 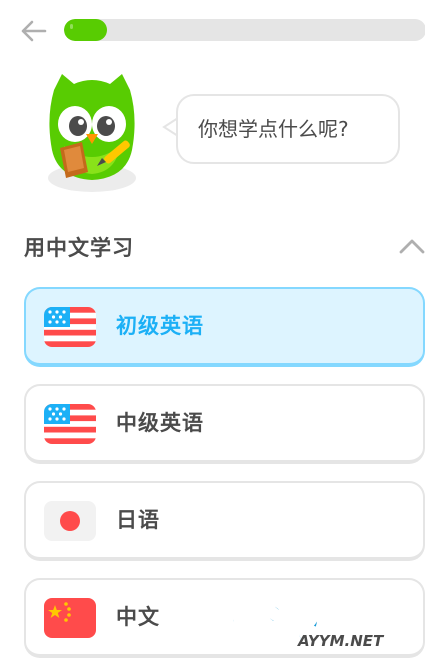 What do you see at coordinates (224, 618) in the screenshot?
I see `course-option-chinese: 中文` at bounding box center [224, 618].